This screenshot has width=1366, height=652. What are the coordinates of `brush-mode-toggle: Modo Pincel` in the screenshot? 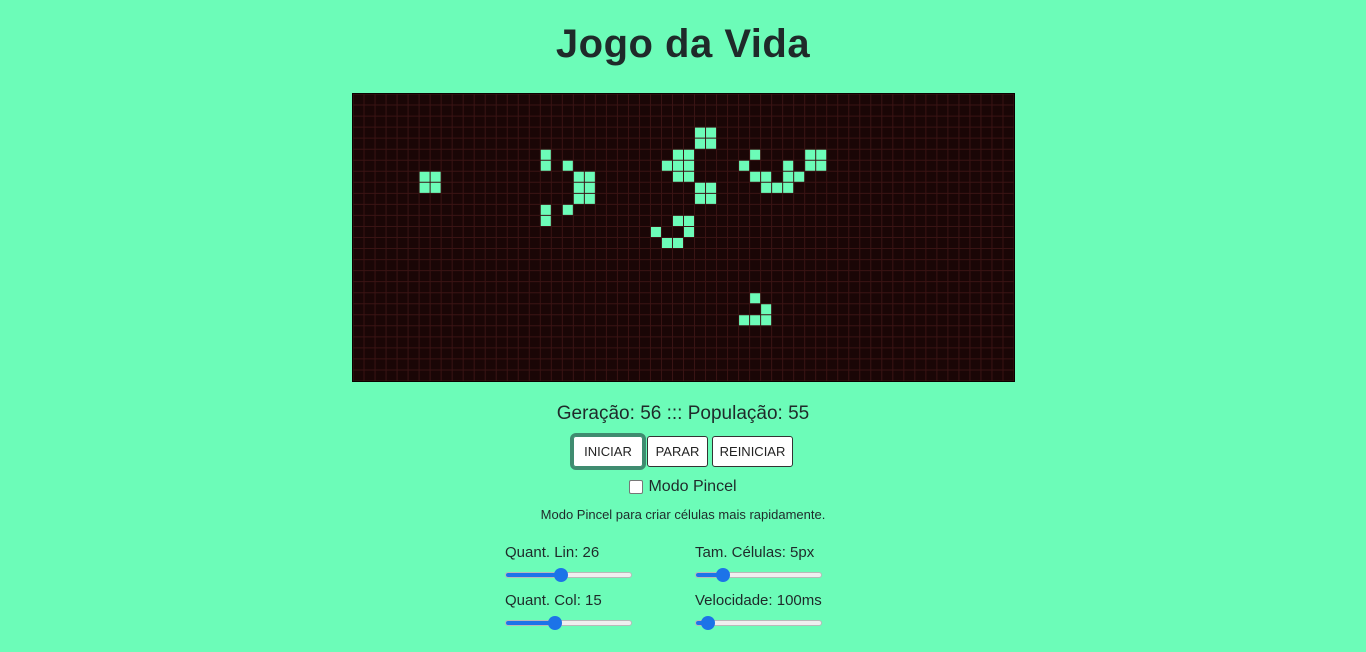 It's located at (683, 487).